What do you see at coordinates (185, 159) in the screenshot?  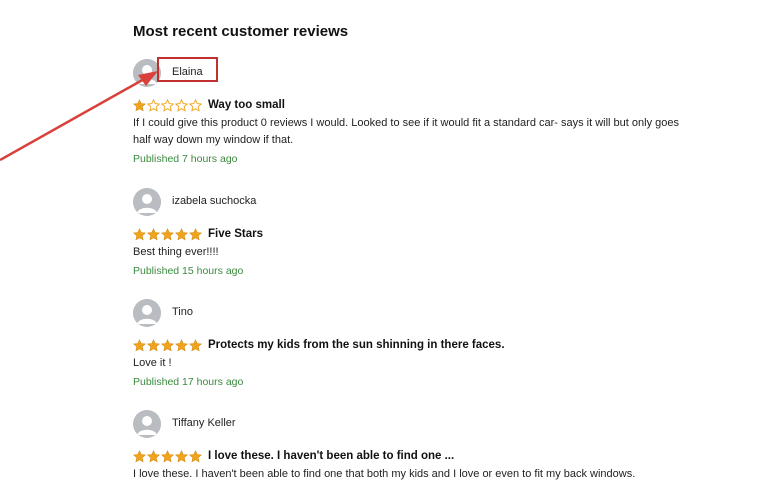 I see `published-date: Published 7 hours ago` at bounding box center [185, 159].